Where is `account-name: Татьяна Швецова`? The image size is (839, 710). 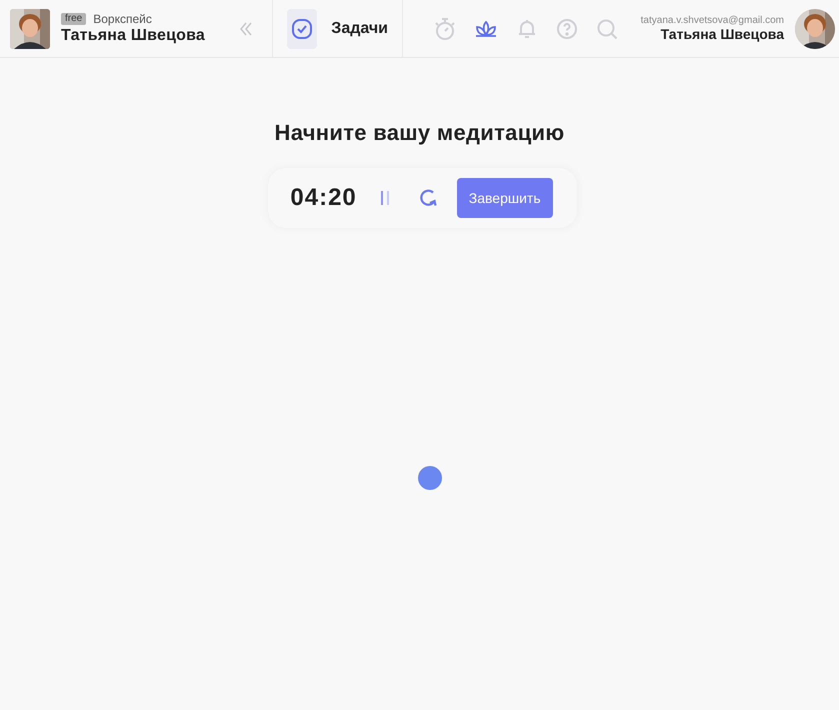 account-name: Татьяна Швецова is located at coordinates (722, 34).